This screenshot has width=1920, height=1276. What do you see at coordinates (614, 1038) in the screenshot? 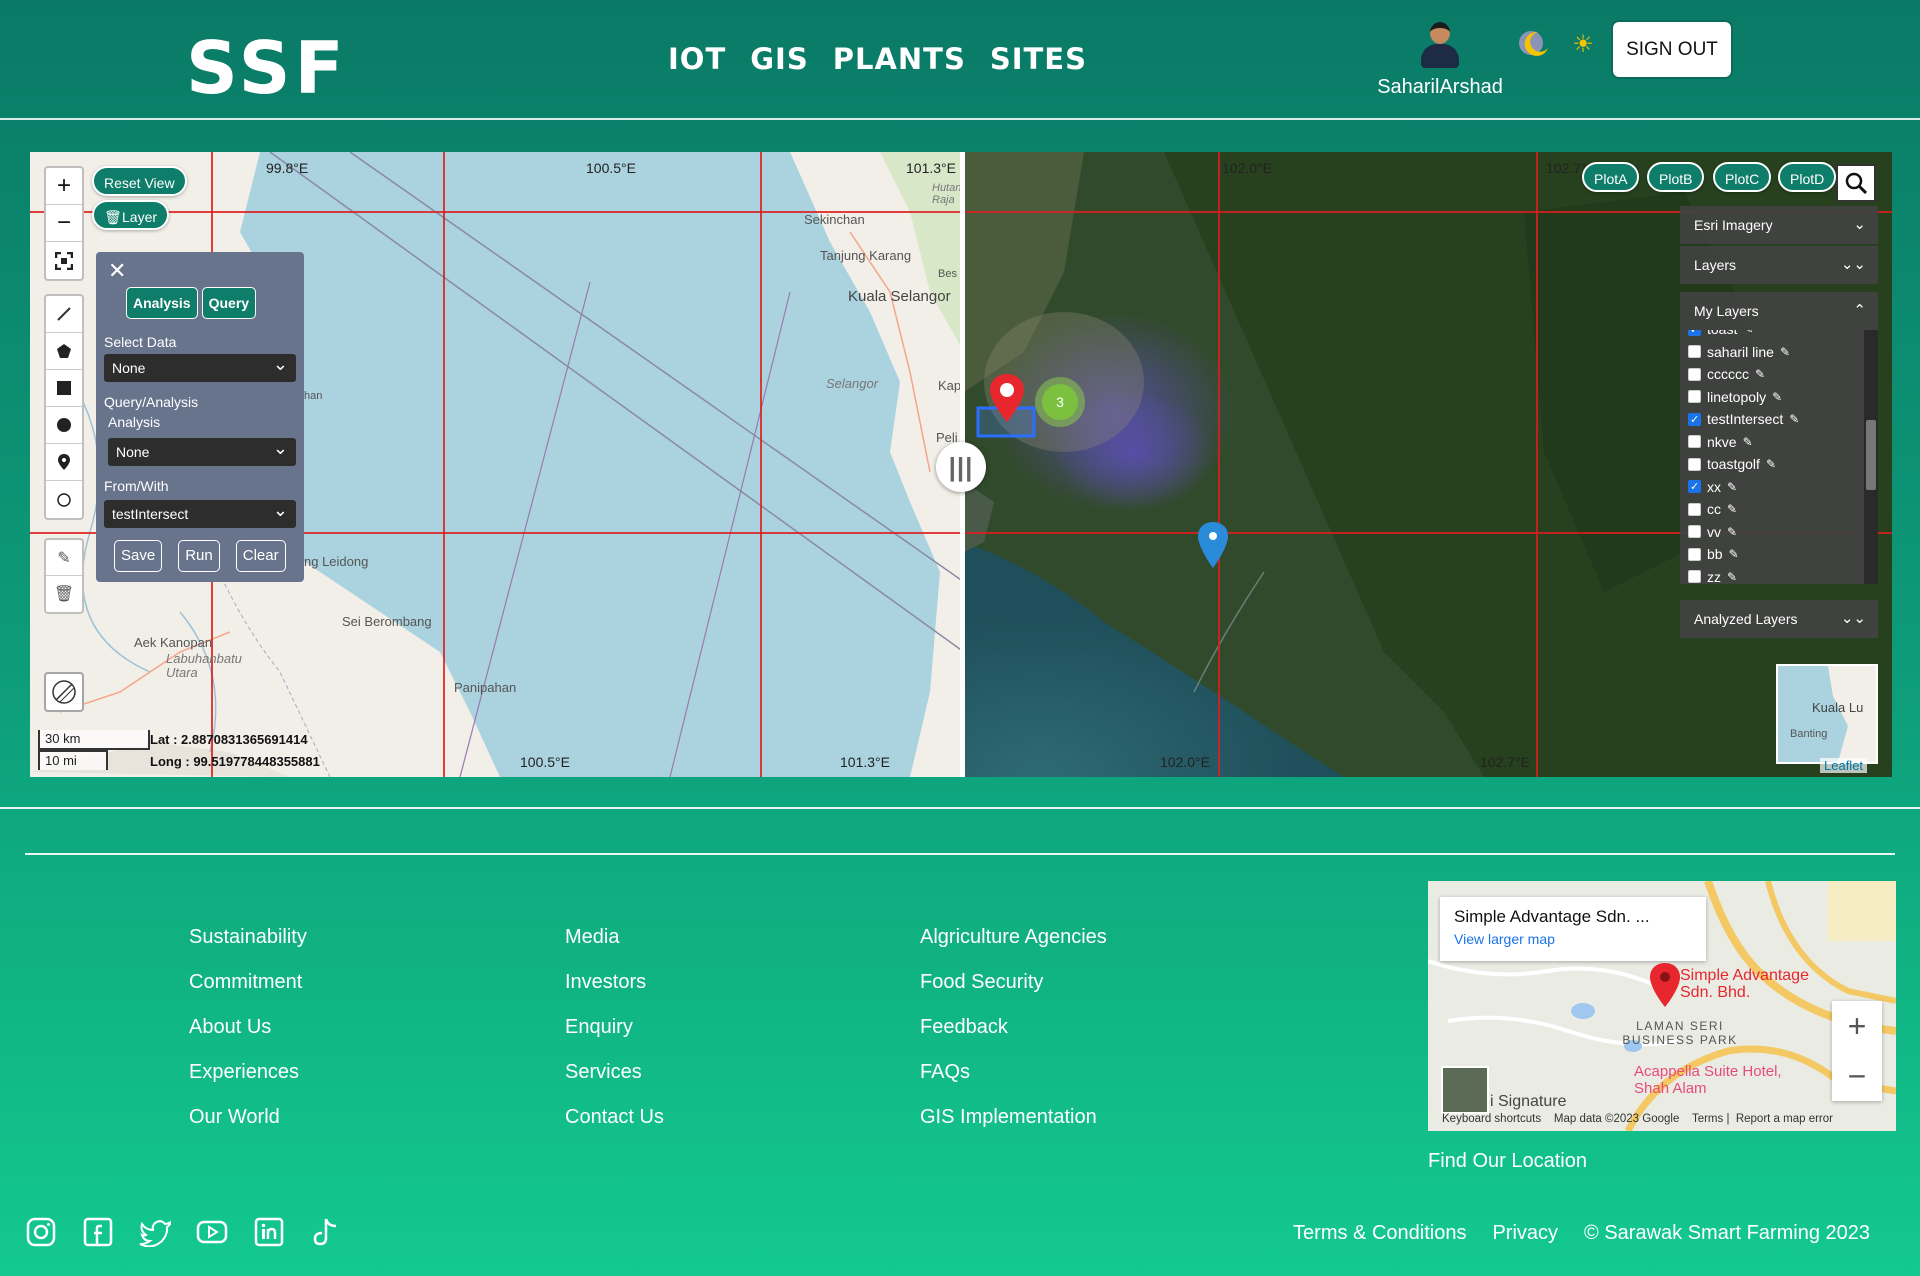
I see `footer-link-enquiry: Enquiry` at bounding box center [614, 1038].